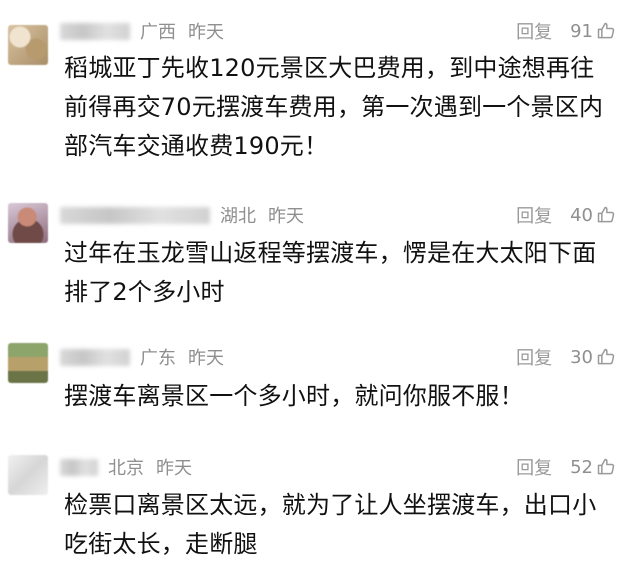  I want to click on like-count: 30, so click(581, 357).